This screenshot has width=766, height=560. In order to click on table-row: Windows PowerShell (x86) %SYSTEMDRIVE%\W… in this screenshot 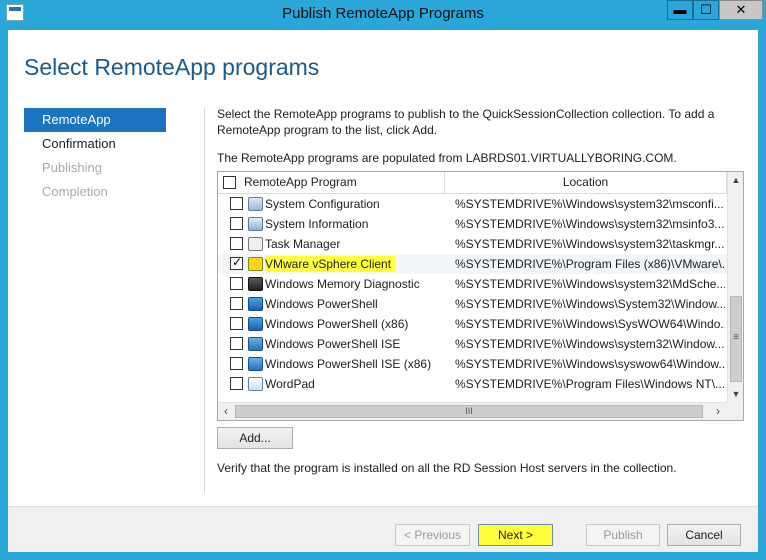, I will do `click(472, 324)`.